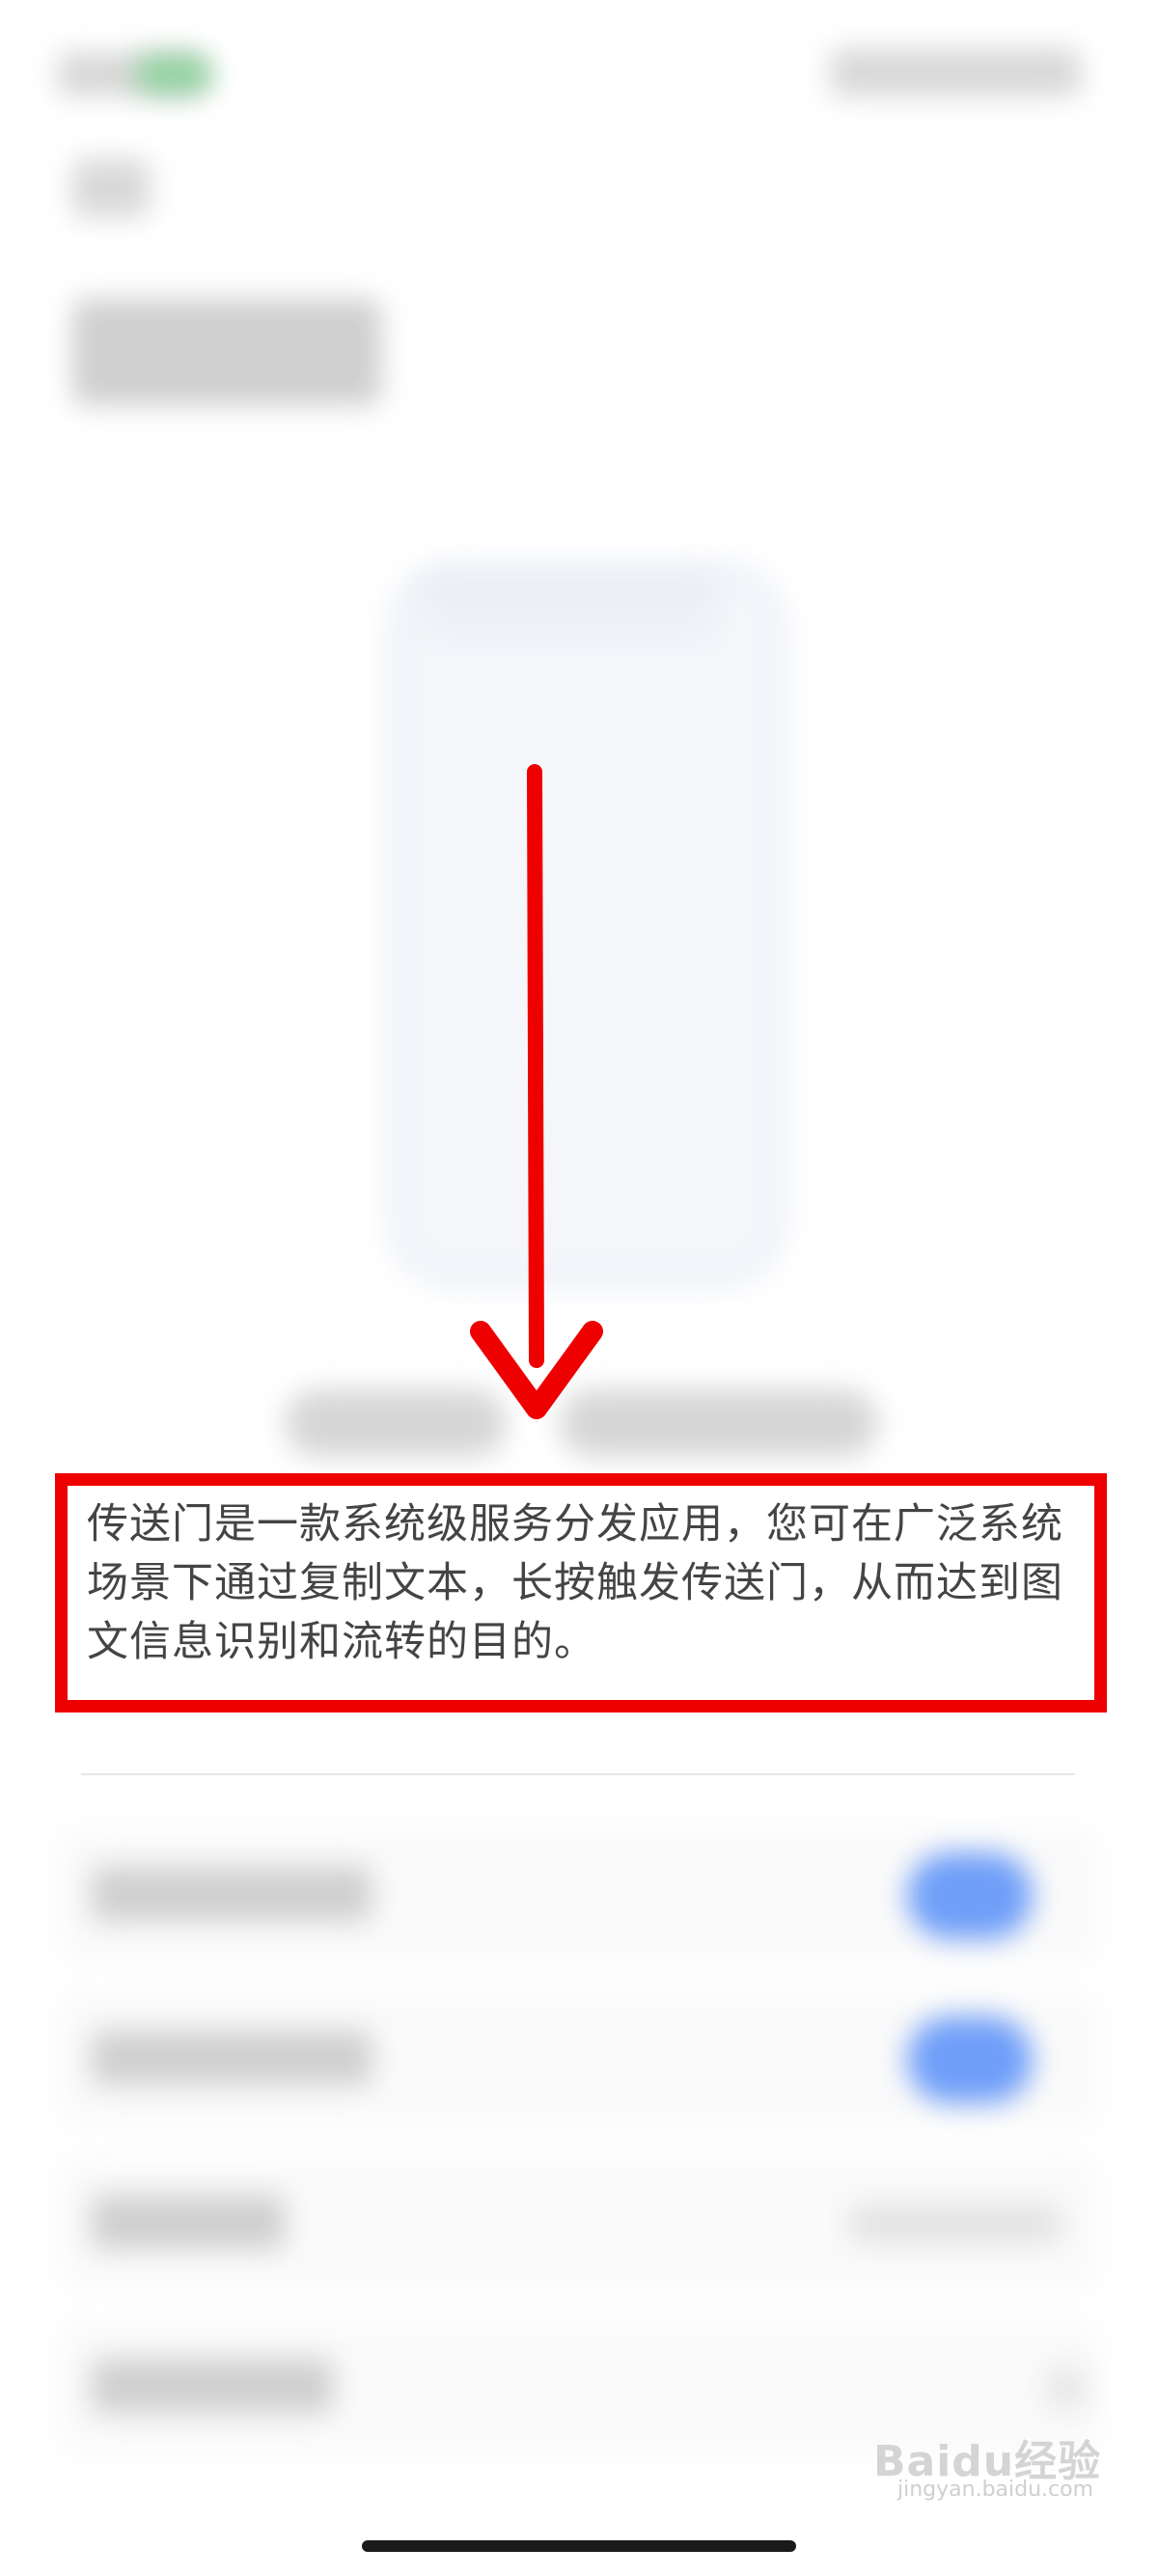 This screenshot has width=1158, height=2576. I want to click on back-button, so click(111, 188).